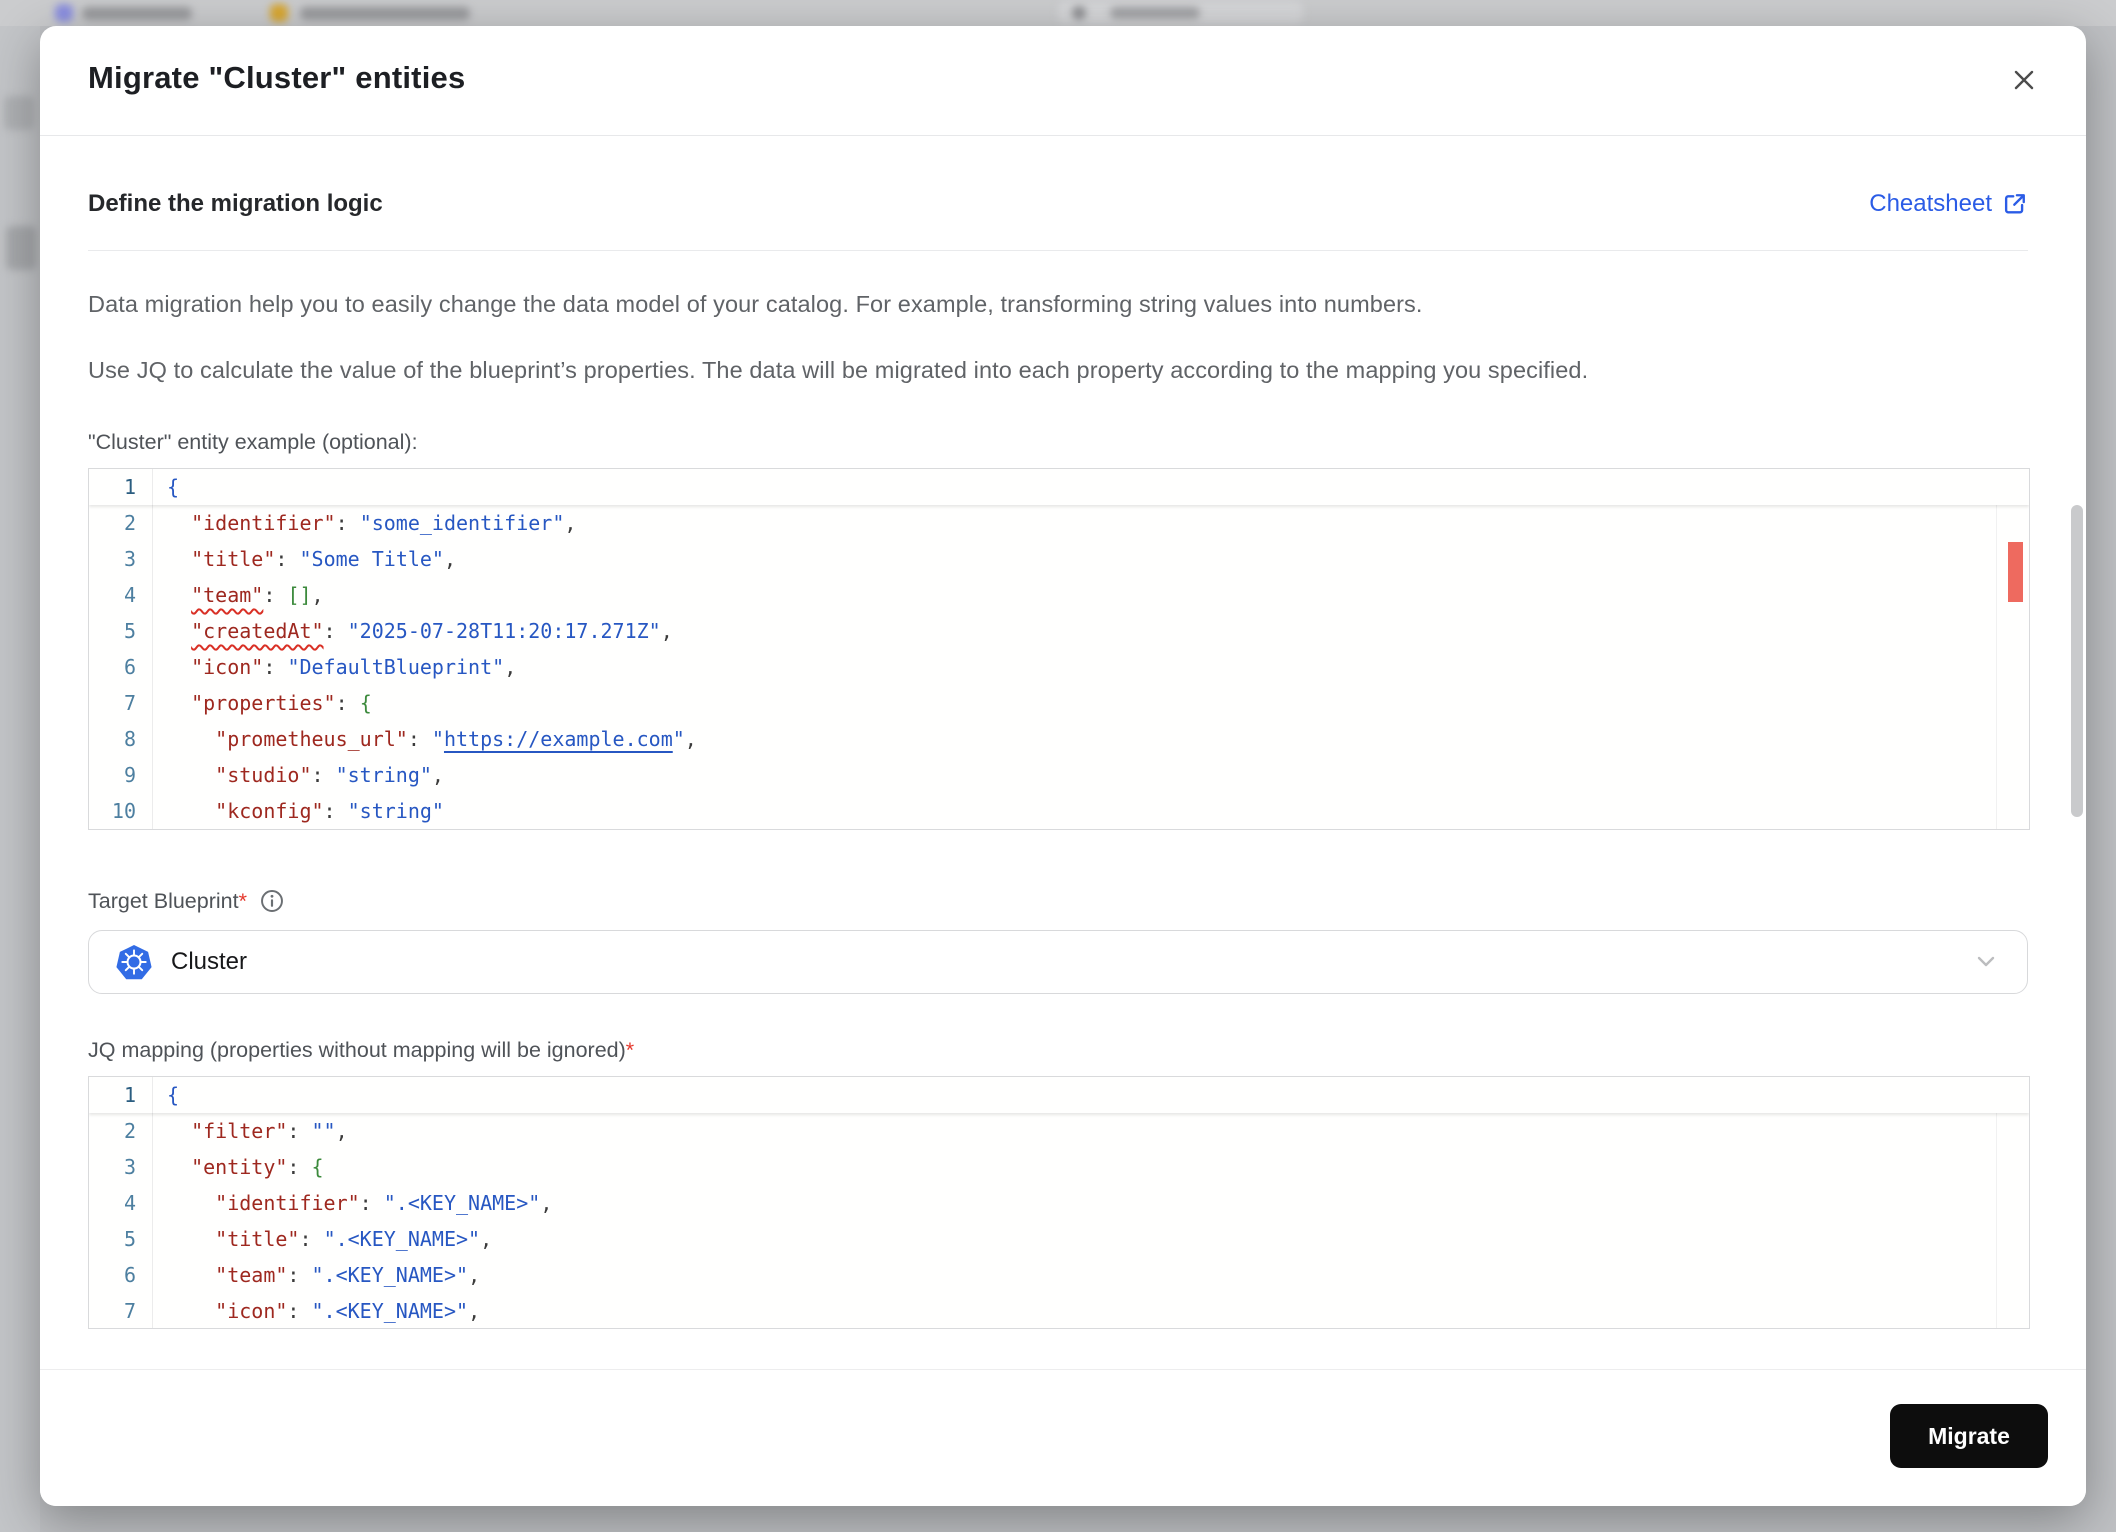 The image size is (2116, 1532). Describe the element at coordinates (1058, 250) in the screenshot. I see `divider` at that location.